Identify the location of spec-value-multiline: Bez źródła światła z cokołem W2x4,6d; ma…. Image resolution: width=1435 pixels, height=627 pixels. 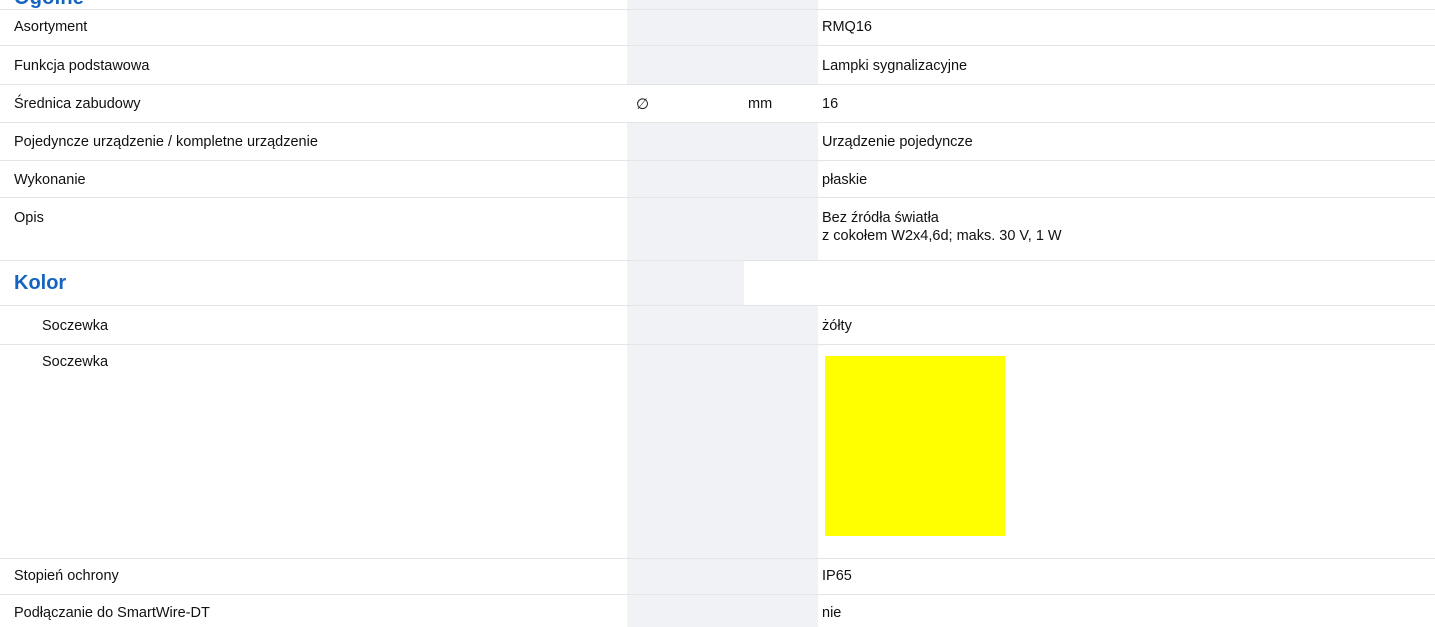
(942, 227).